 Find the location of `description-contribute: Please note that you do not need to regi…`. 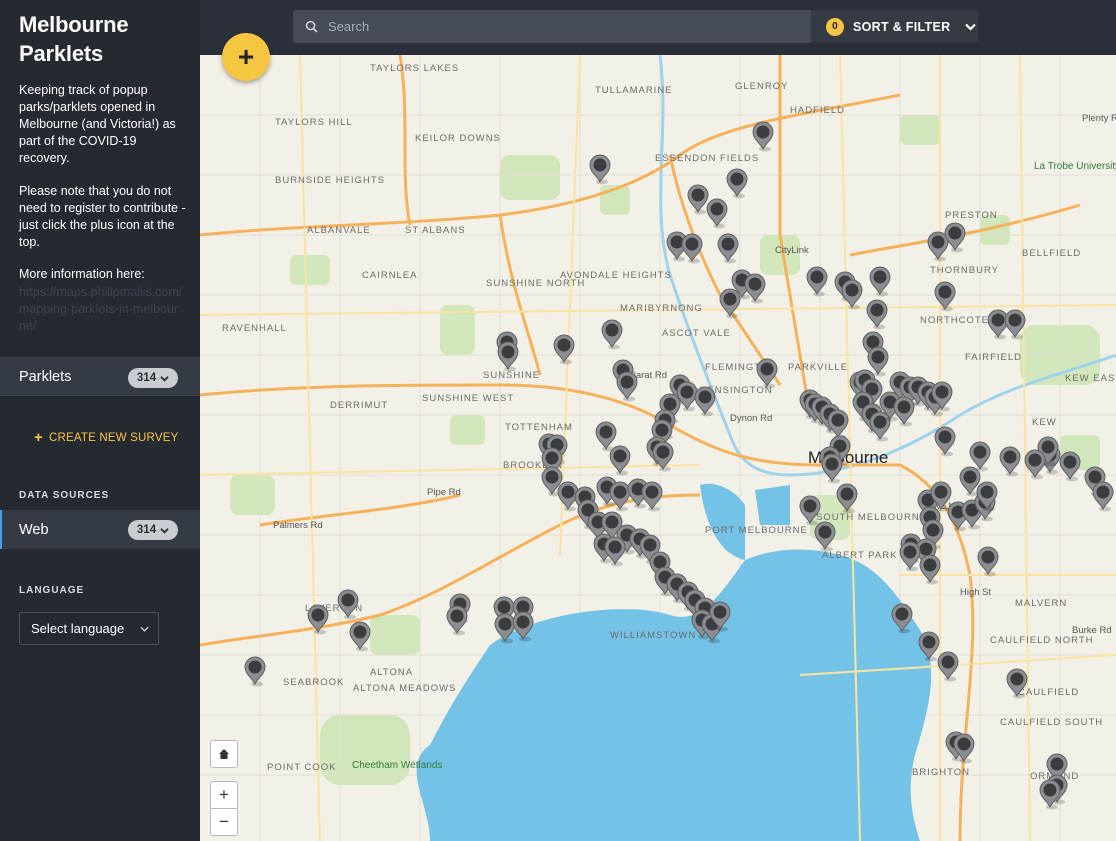

description-contribute: Please note that you do not need to regi… is located at coordinates (102, 216).